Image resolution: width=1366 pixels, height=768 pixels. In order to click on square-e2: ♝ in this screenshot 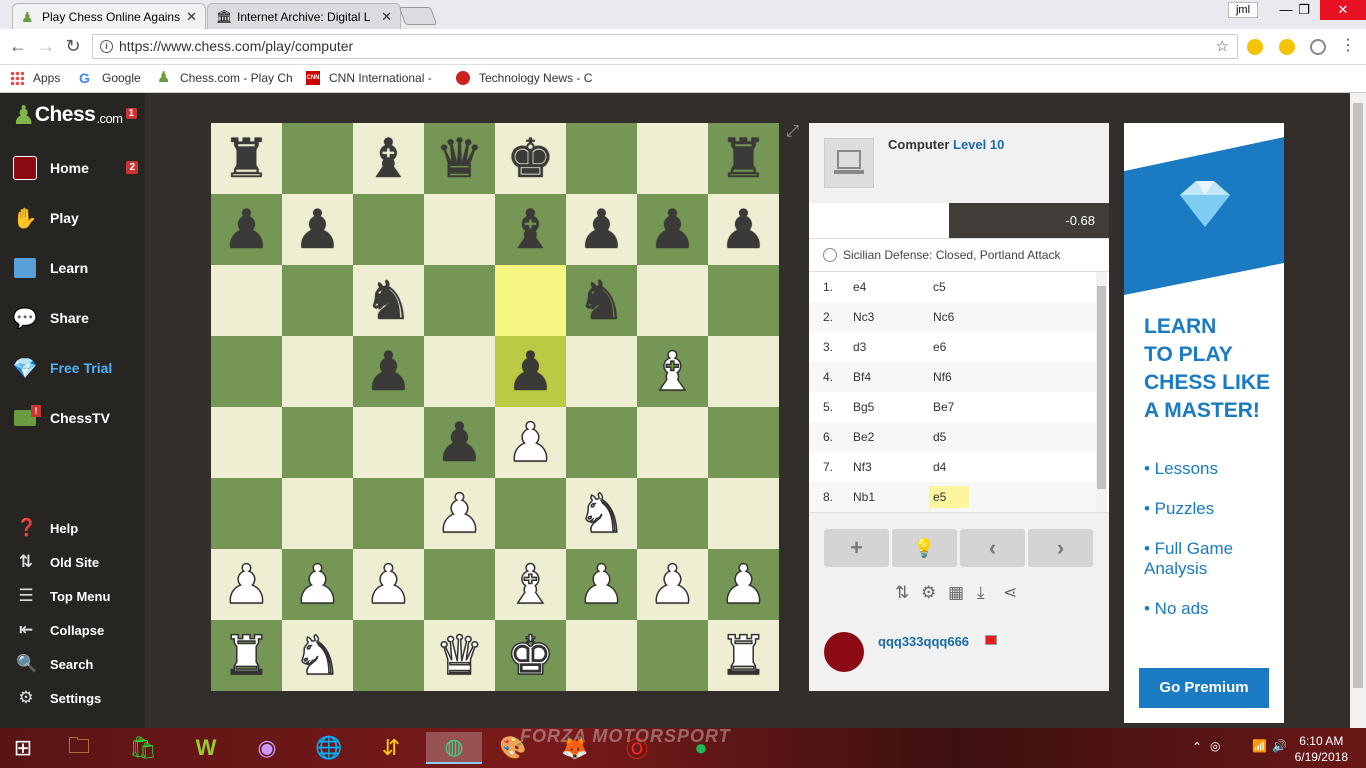, I will do `click(530, 584)`.